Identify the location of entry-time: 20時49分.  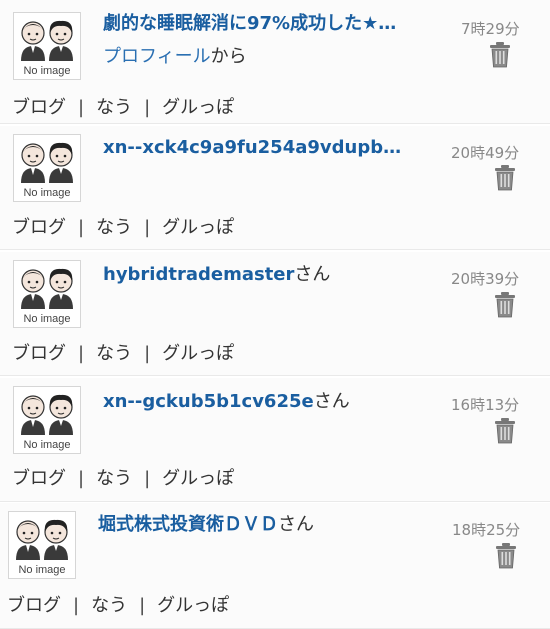
(485, 153).